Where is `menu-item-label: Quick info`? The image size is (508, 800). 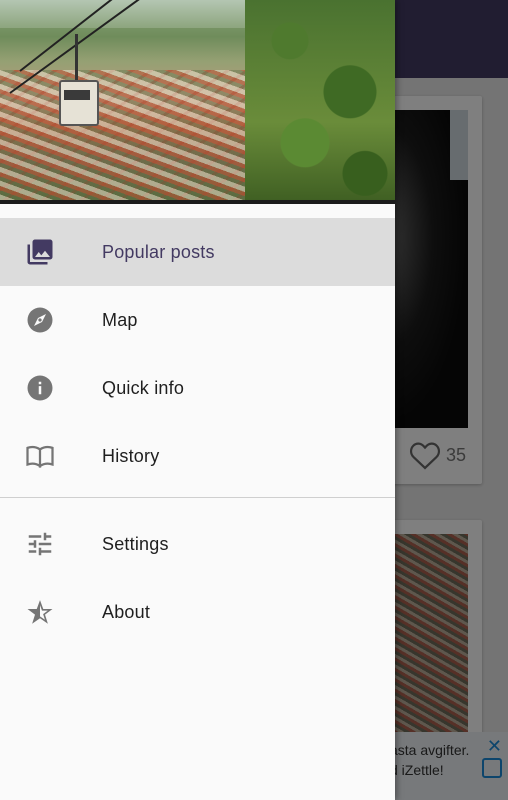
menu-item-label: Quick info is located at coordinates (143, 387).